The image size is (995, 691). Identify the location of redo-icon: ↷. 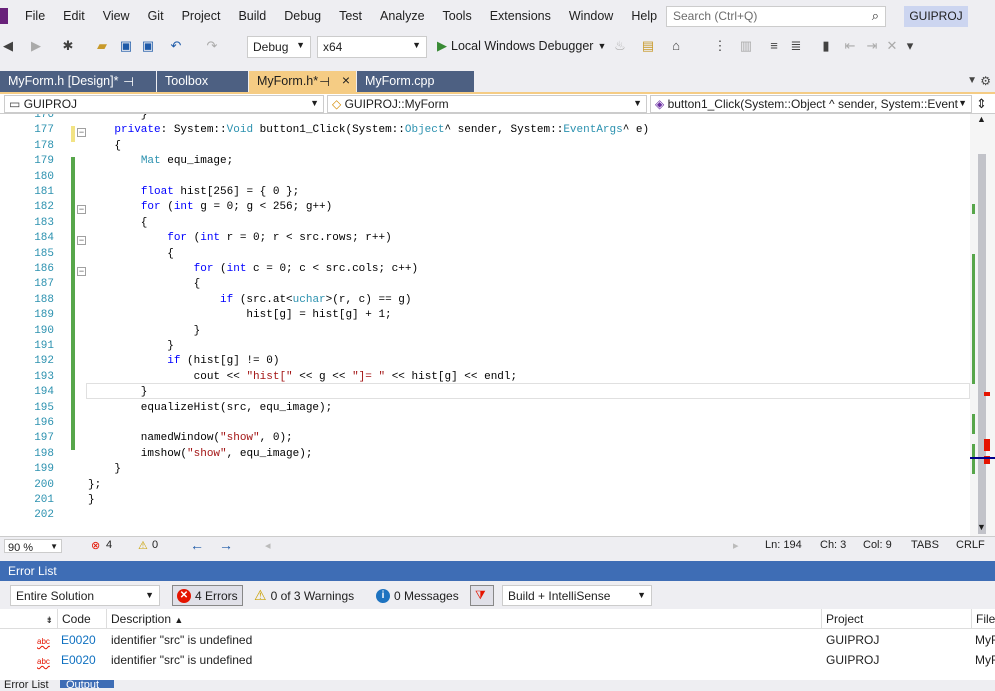
(212, 46).